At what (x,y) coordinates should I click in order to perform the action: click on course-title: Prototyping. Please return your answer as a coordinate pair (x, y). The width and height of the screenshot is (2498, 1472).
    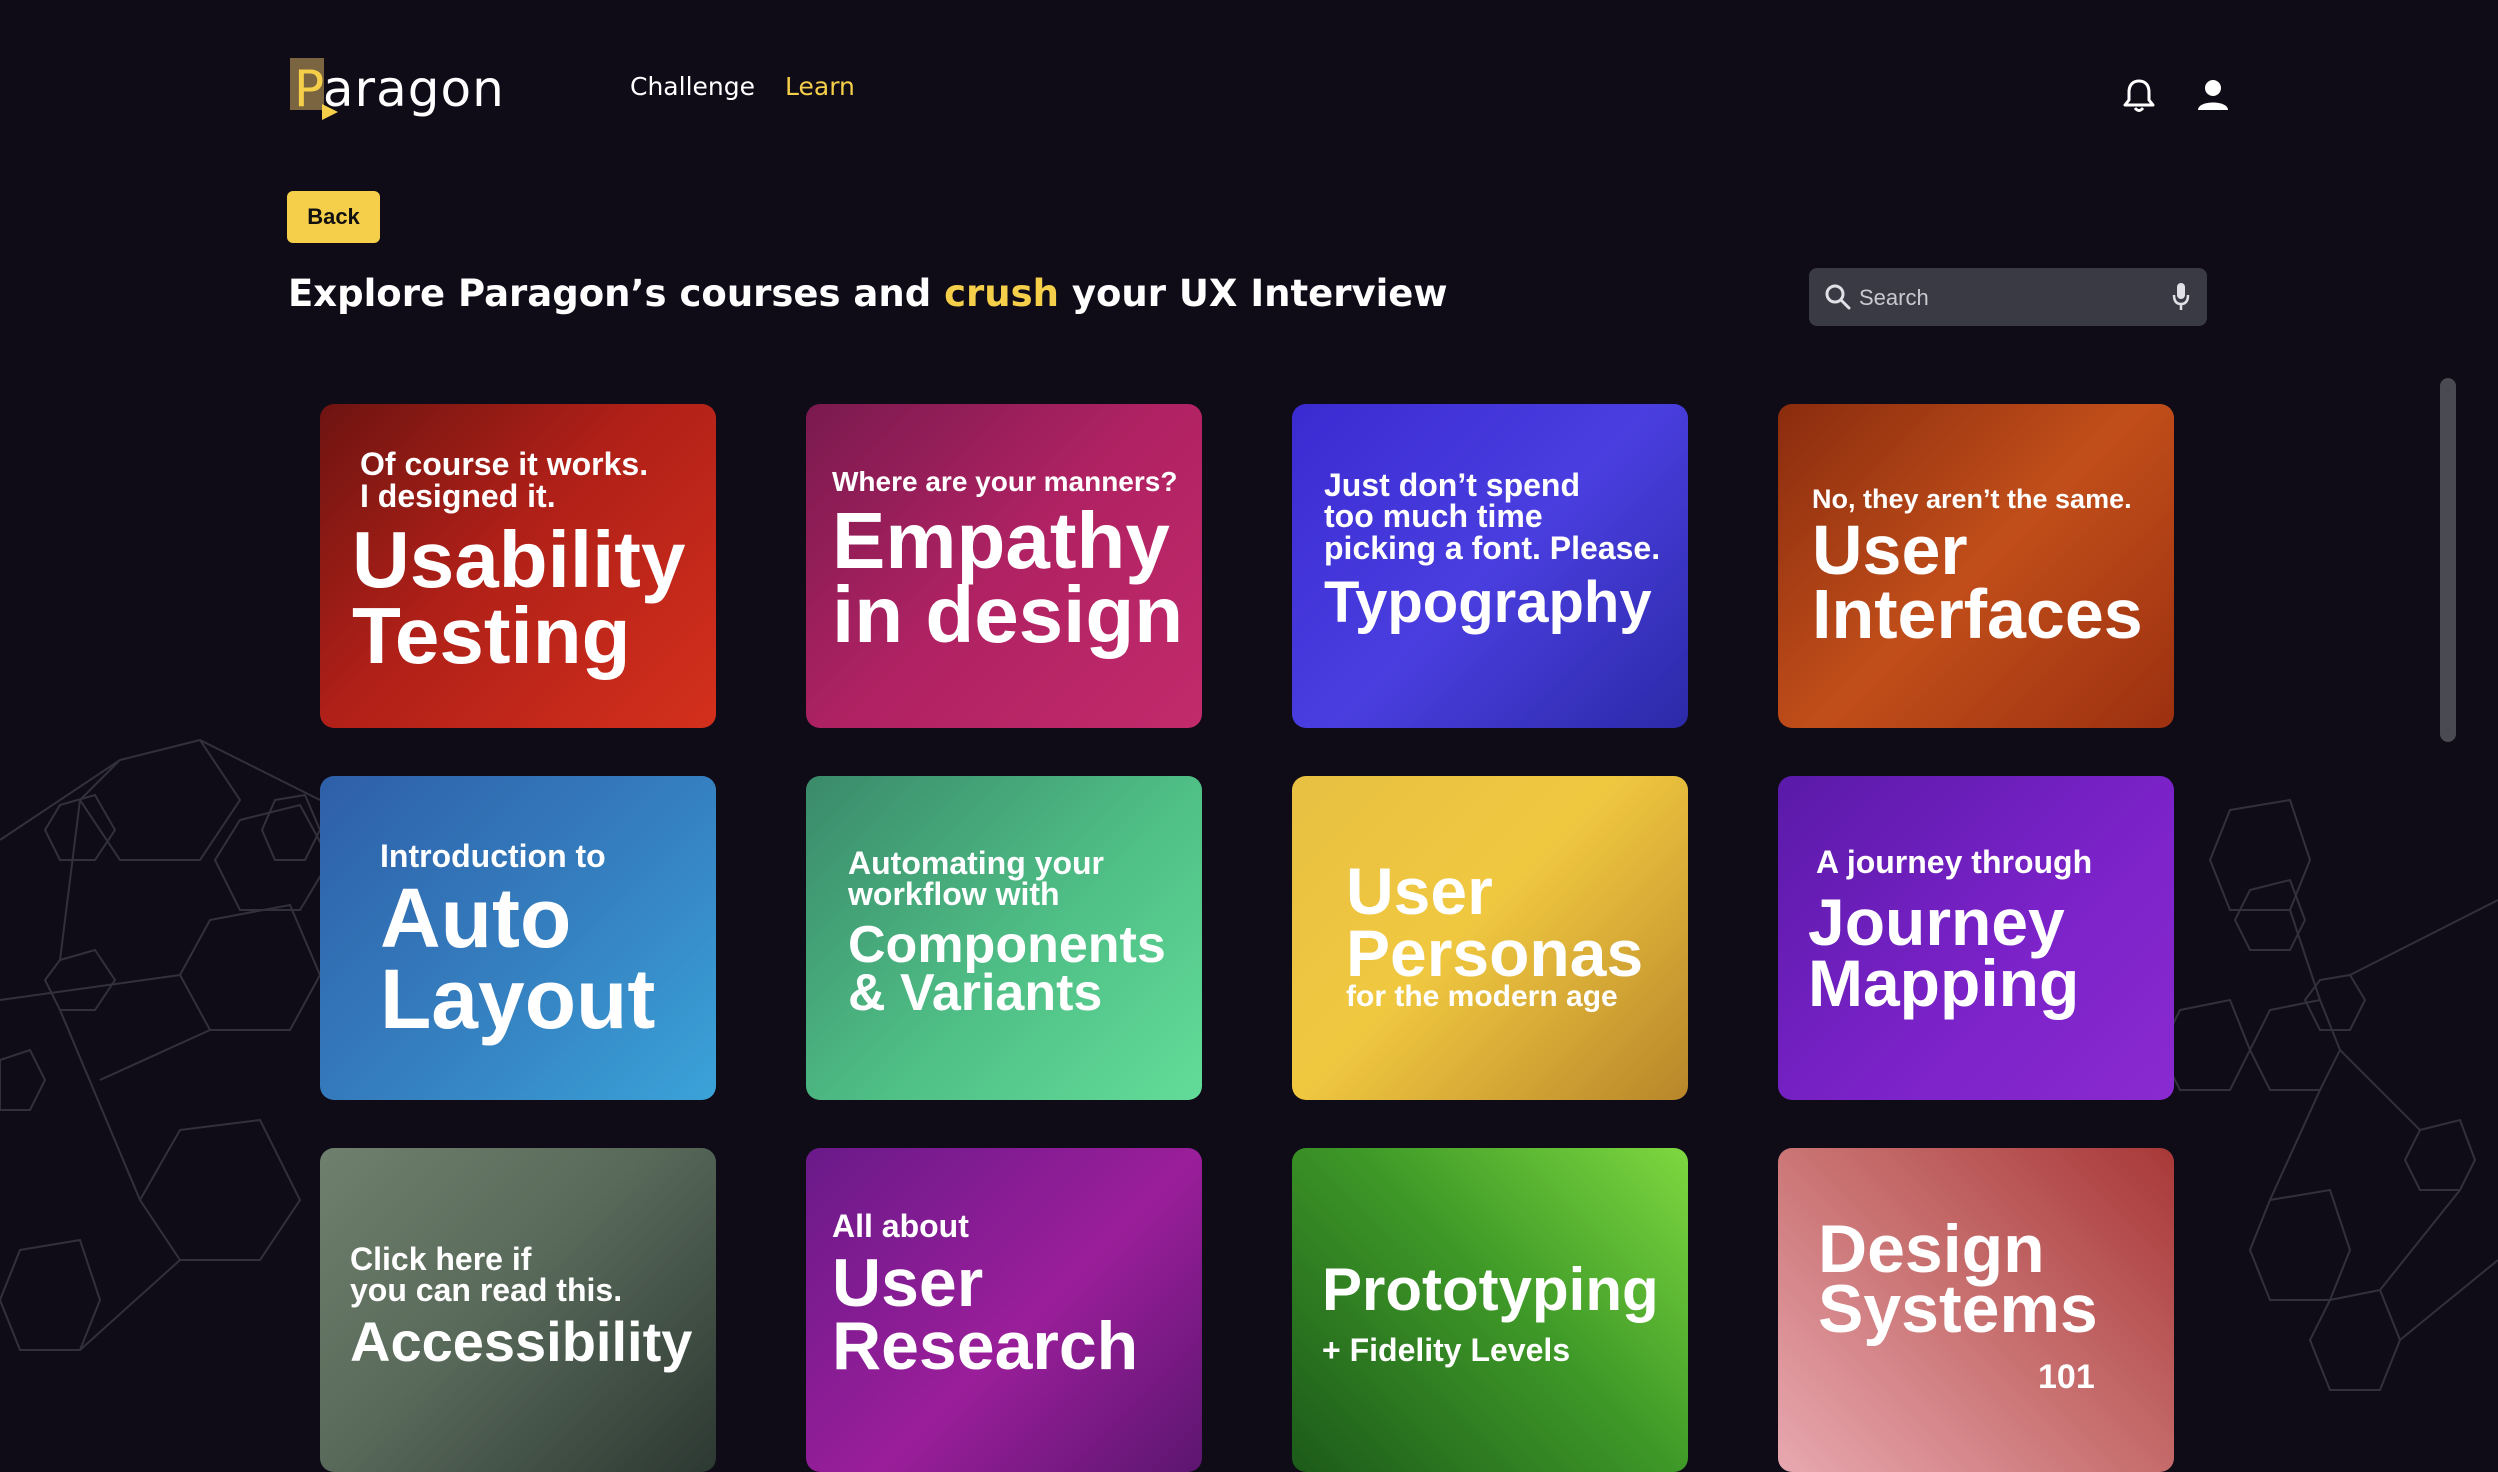
    Looking at the image, I should click on (1490, 1289).